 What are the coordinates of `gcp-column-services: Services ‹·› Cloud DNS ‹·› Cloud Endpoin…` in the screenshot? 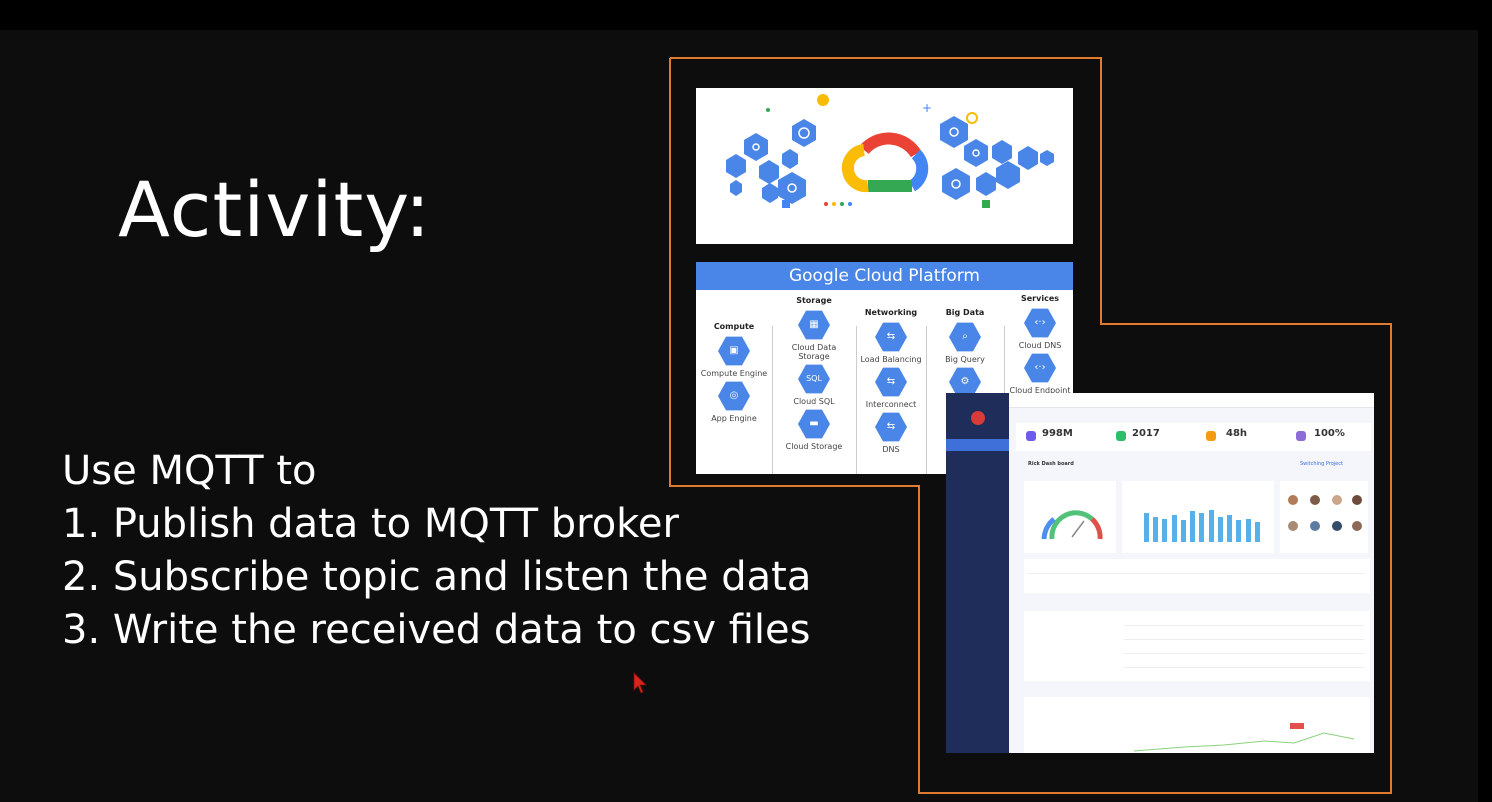 It's located at (1040, 344).